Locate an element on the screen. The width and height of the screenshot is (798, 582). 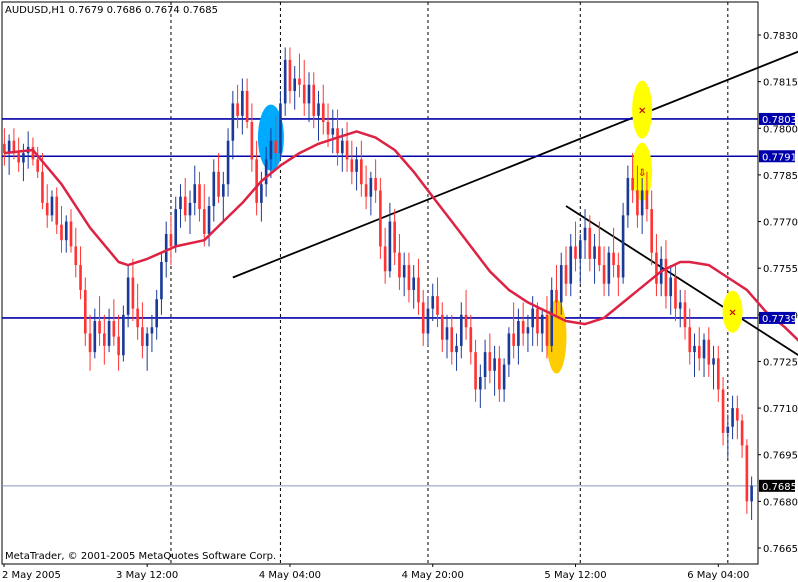
x-tick-label-4: 5 May 12:00 is located at coordinates (575, 575).